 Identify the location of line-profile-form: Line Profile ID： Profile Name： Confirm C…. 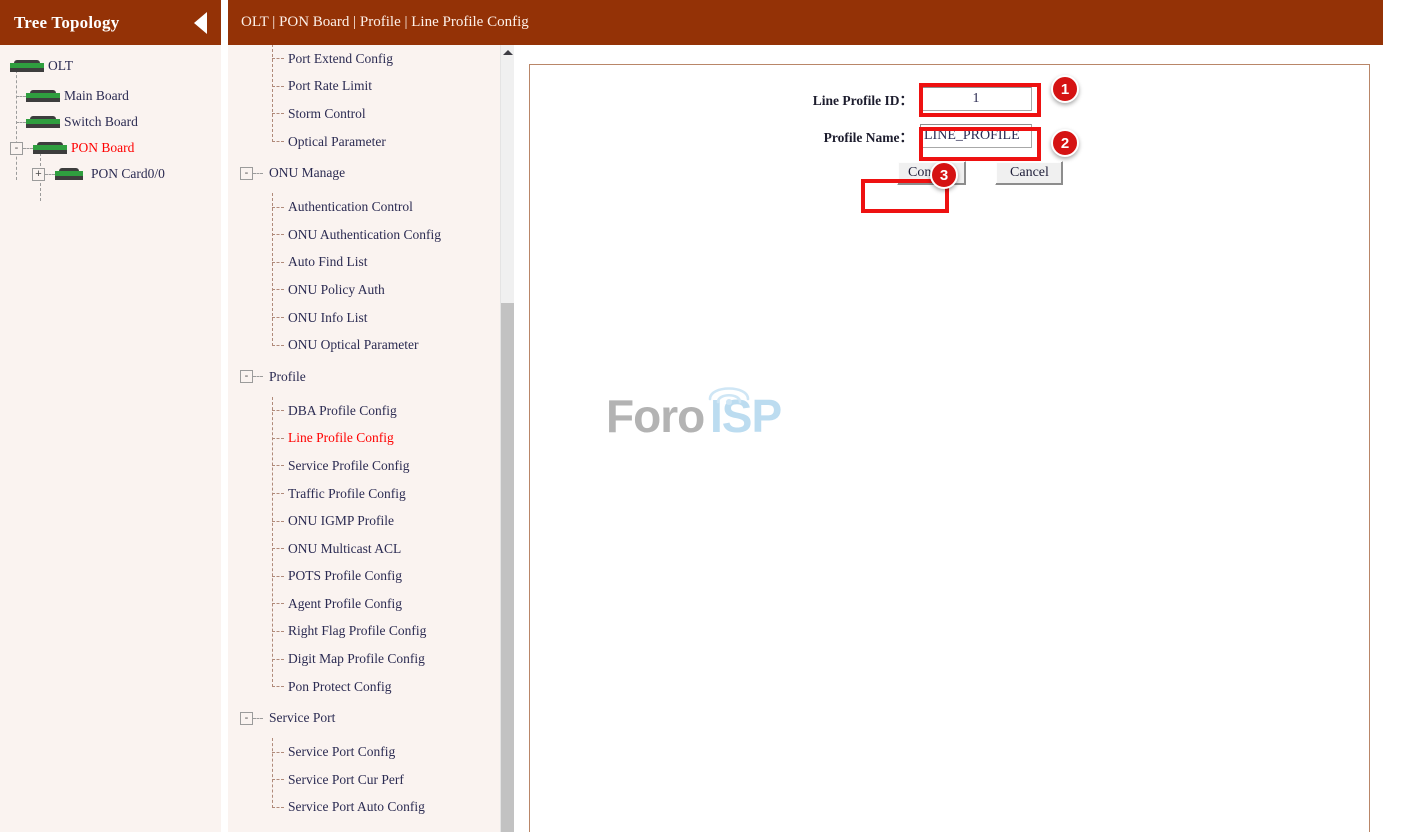
(949, 139).